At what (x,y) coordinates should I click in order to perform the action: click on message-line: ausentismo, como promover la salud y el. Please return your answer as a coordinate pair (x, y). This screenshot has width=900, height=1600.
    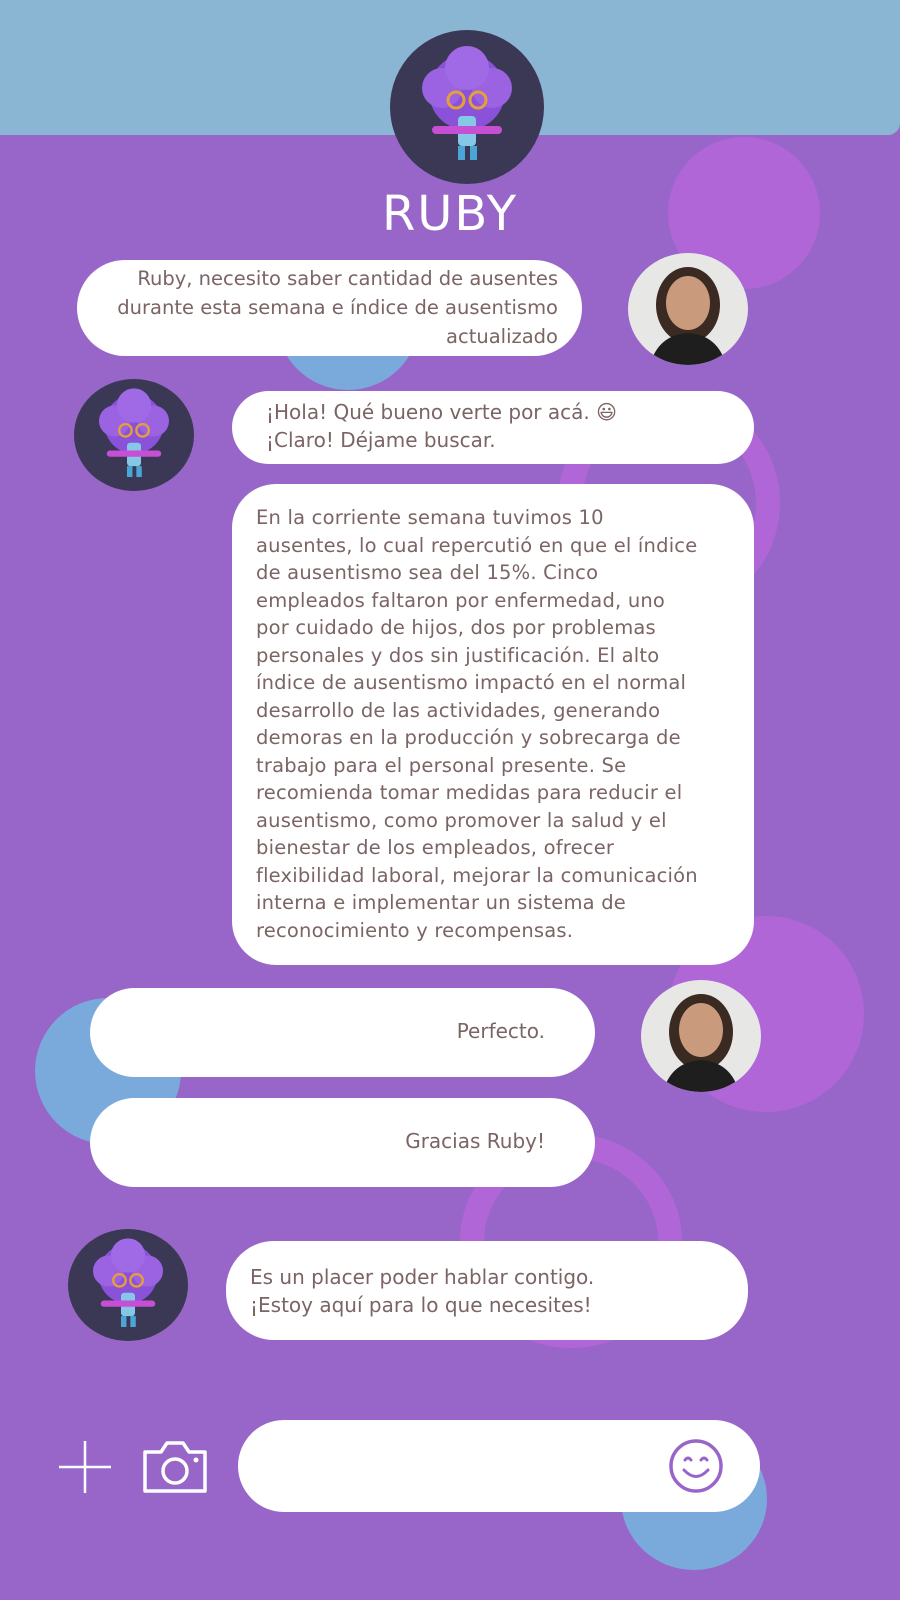
    Looking at the image, I should click on (461, 820).